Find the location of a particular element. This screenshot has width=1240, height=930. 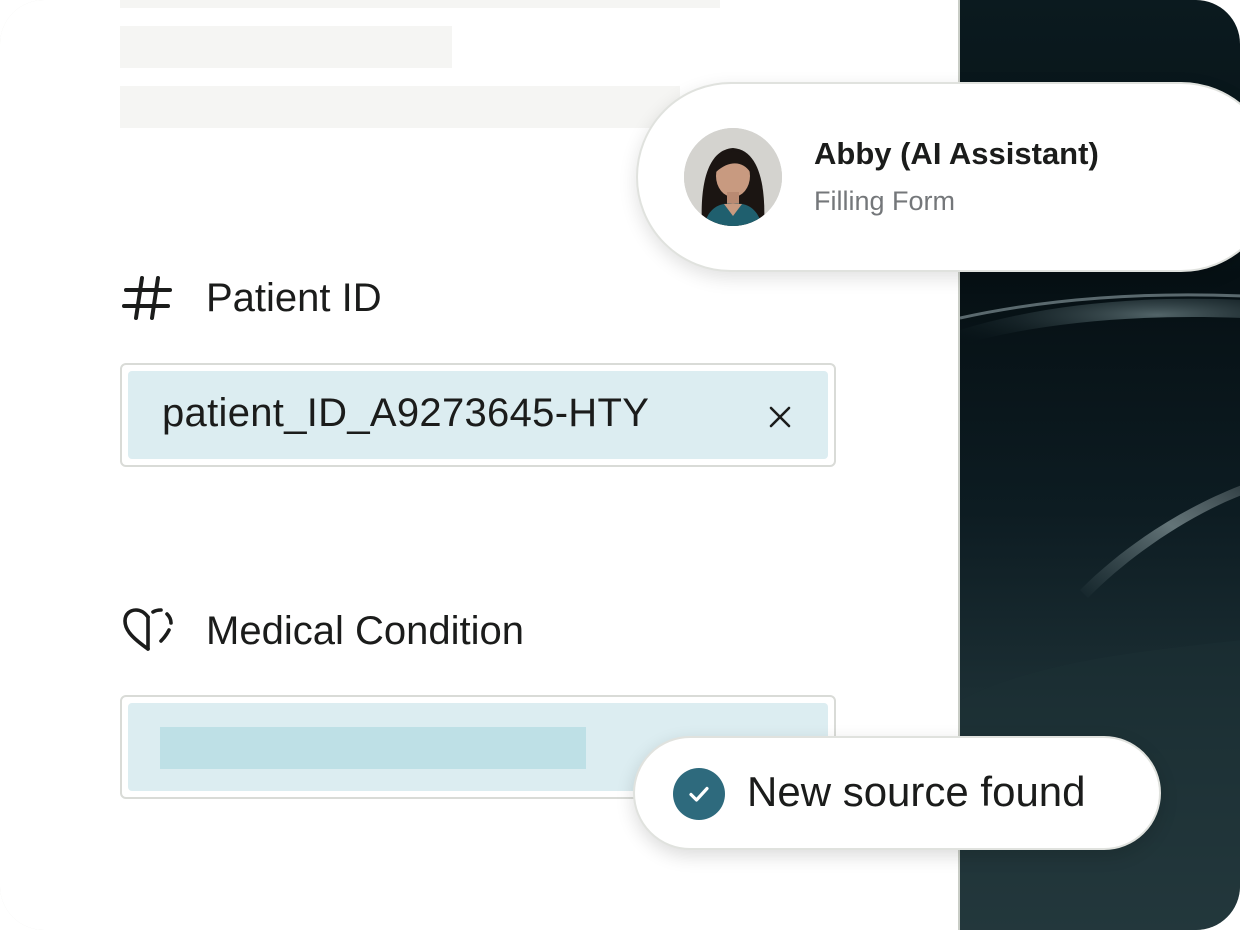

heart-icon is located at coordinates (148, 631).